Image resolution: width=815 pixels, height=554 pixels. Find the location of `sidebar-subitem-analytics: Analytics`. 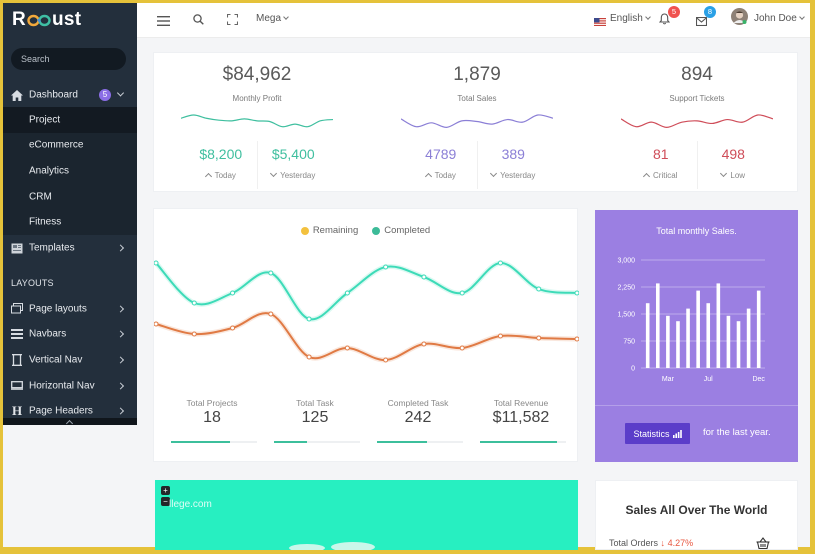

sidebar-subitem-analytics: Analytics is located at coordinates (70, 171).